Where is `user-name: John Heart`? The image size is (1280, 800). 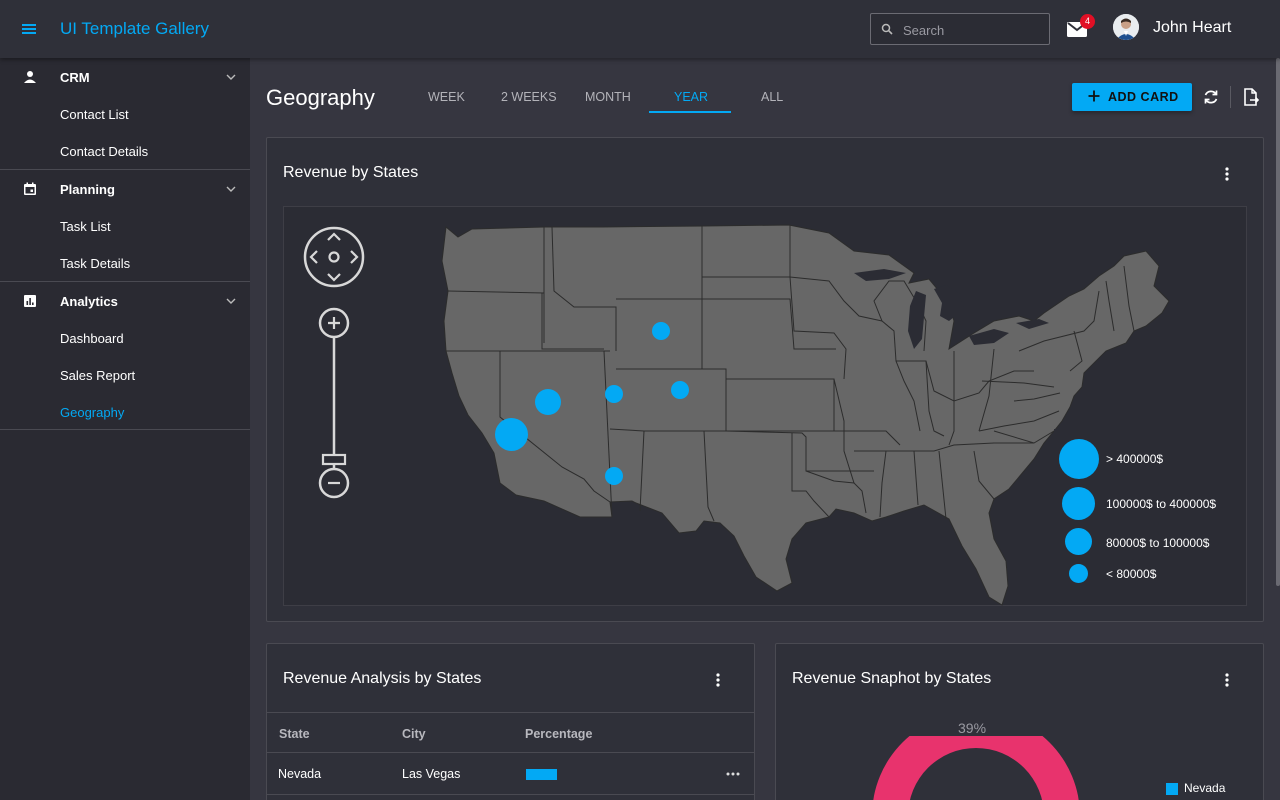
user-name: John Heart is located at coordinates (1192, 28).